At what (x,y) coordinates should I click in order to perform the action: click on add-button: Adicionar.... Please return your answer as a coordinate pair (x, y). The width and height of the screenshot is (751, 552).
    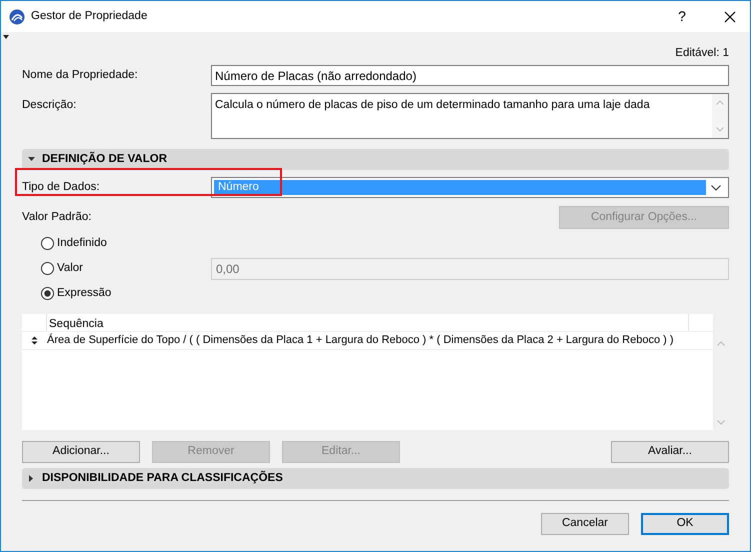
    Looking at the image, I should click on (81, 452).